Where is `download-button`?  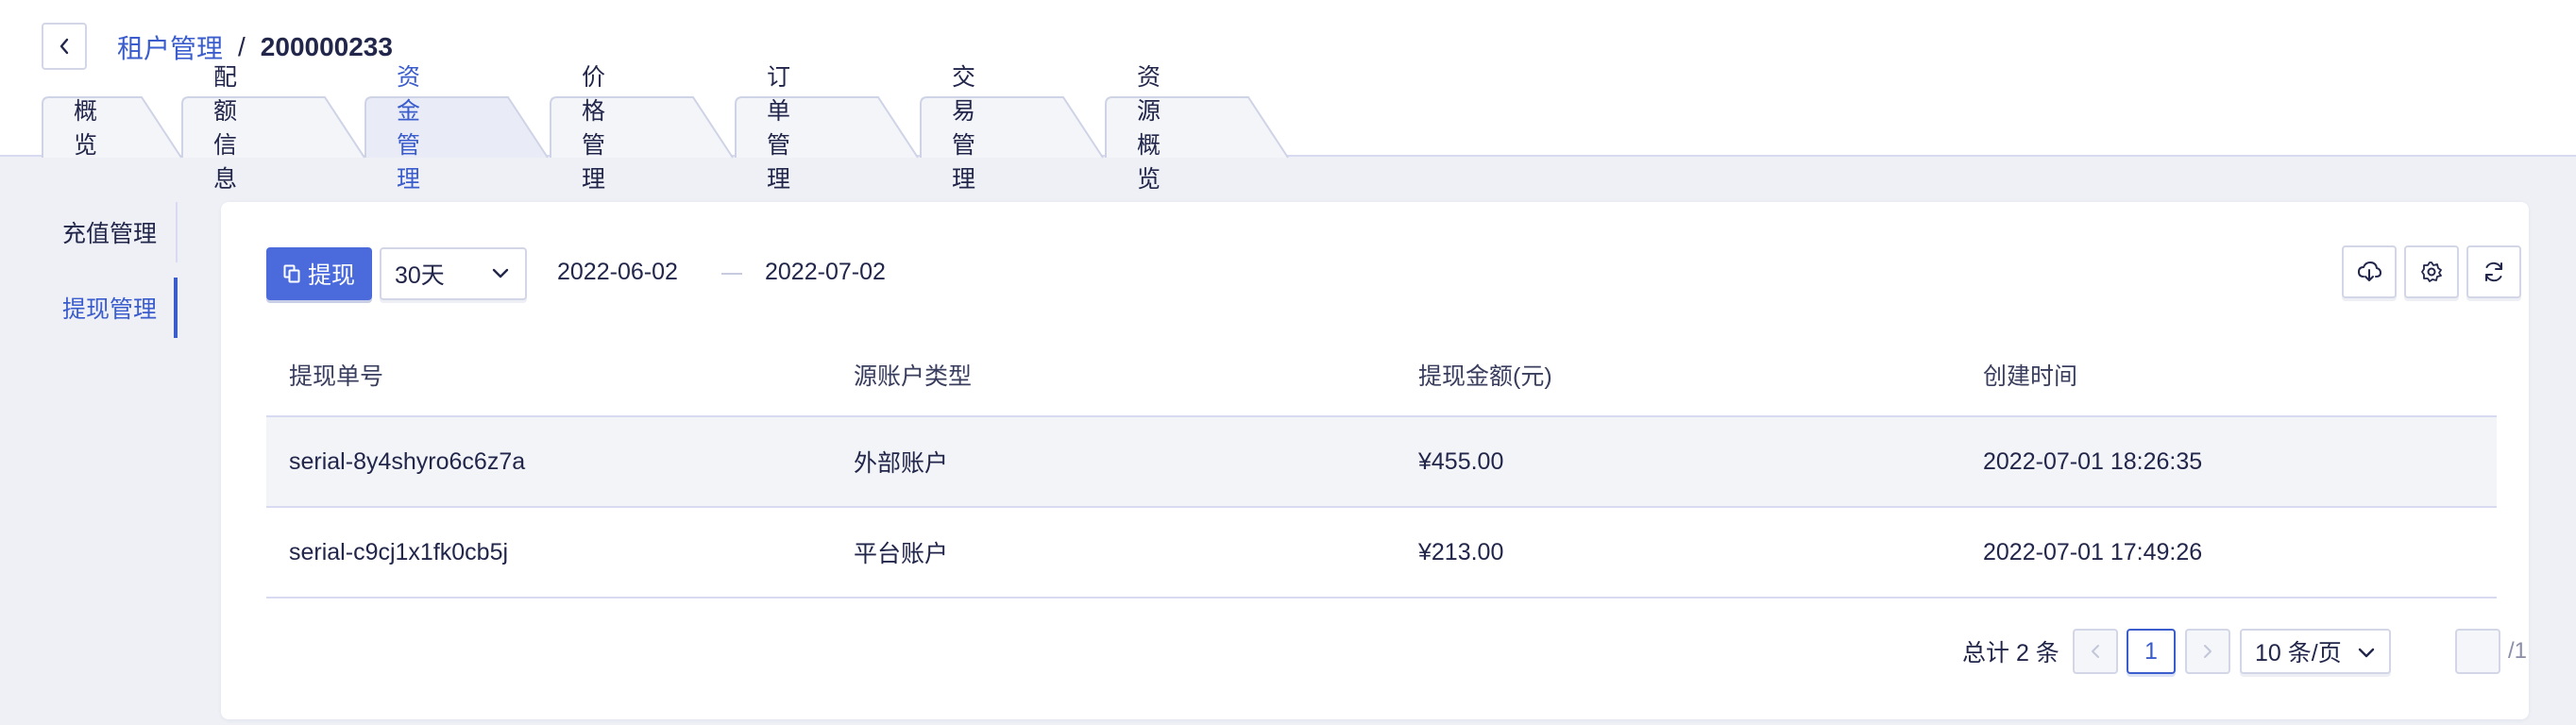 download-button is located at coordinates (2369, 271).